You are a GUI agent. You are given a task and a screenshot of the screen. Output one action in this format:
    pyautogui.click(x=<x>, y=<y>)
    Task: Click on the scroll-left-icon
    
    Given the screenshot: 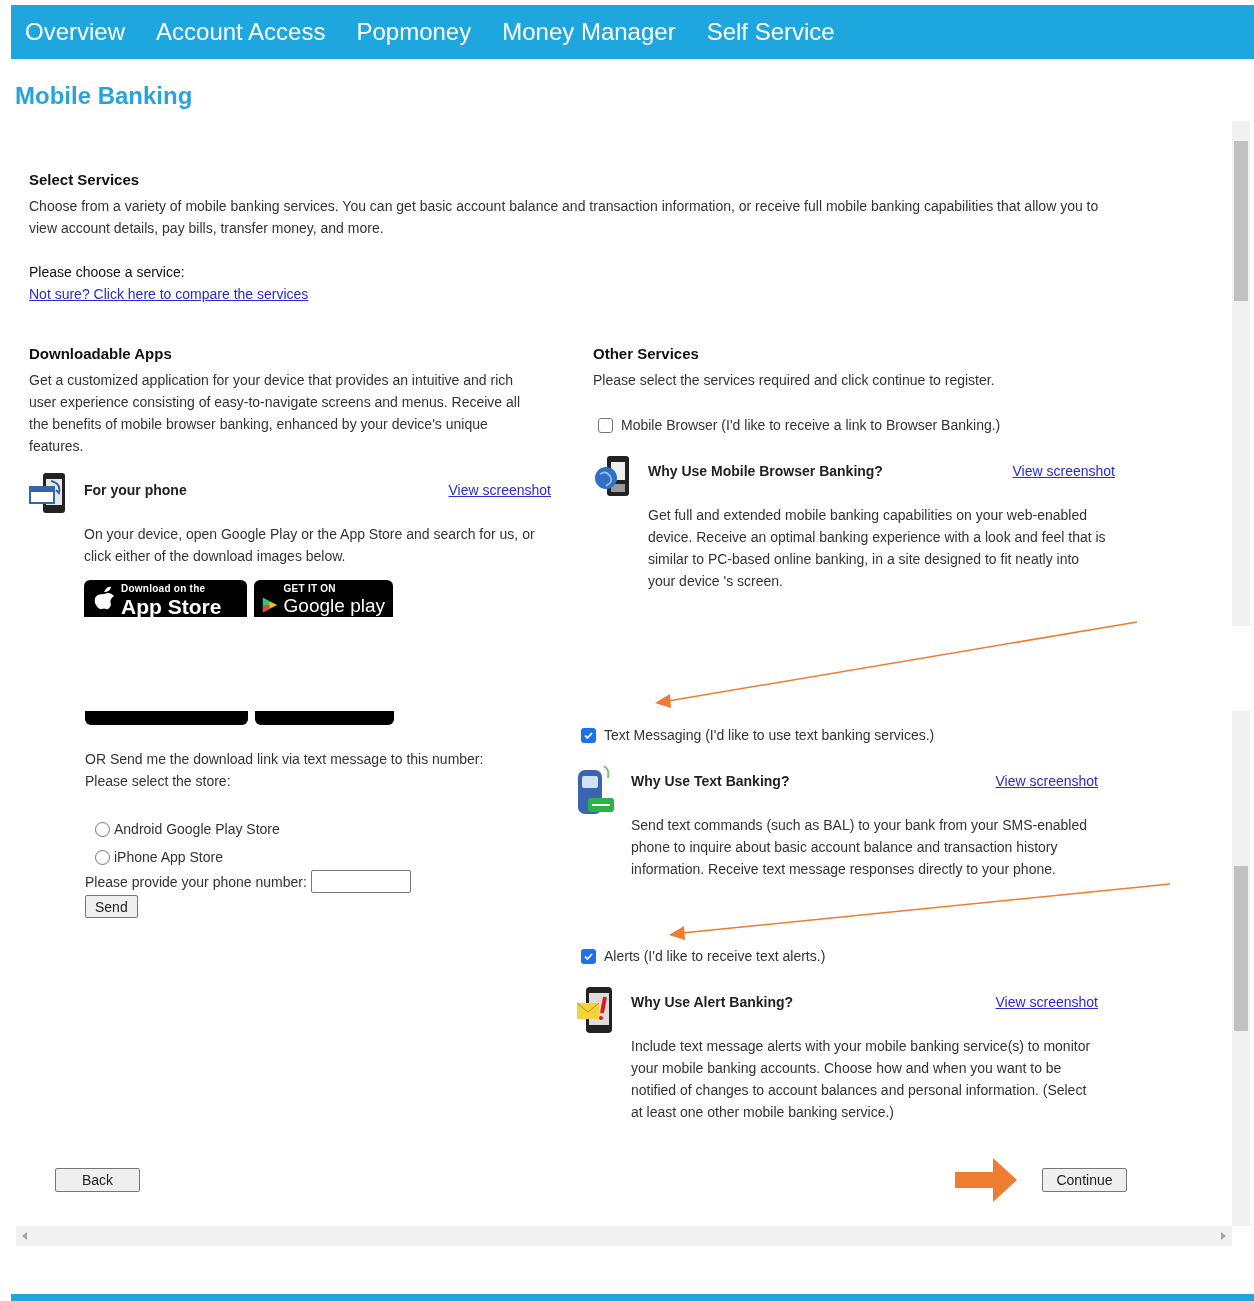 What is the action you would take?
    pyautogui.click(x=25, y=1236)
    